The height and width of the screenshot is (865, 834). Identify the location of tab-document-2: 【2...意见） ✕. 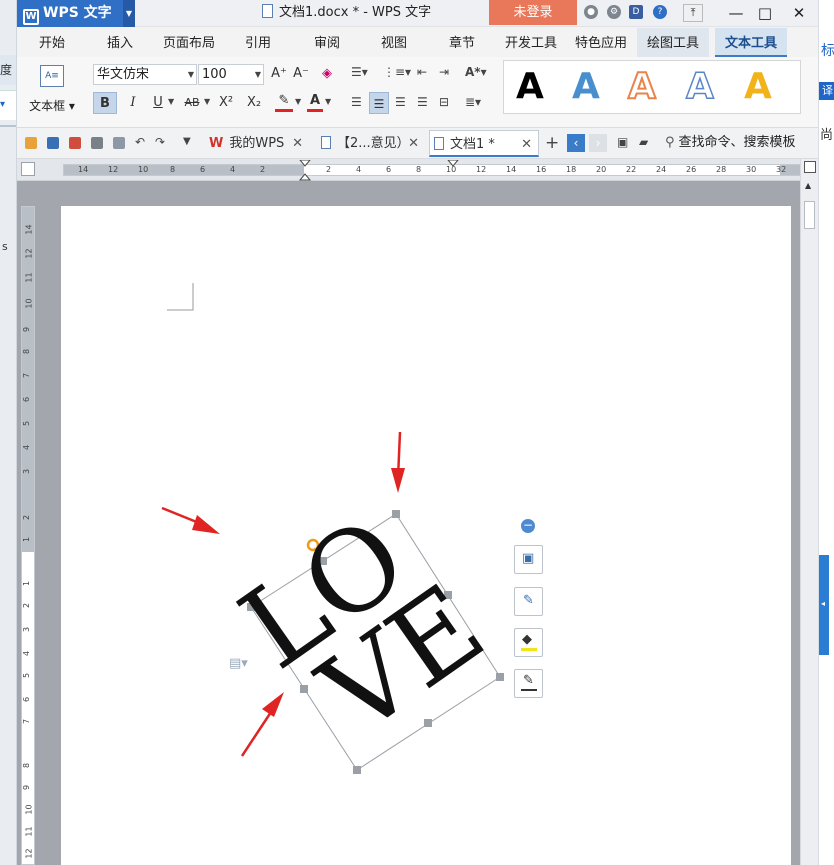
(371, 143).